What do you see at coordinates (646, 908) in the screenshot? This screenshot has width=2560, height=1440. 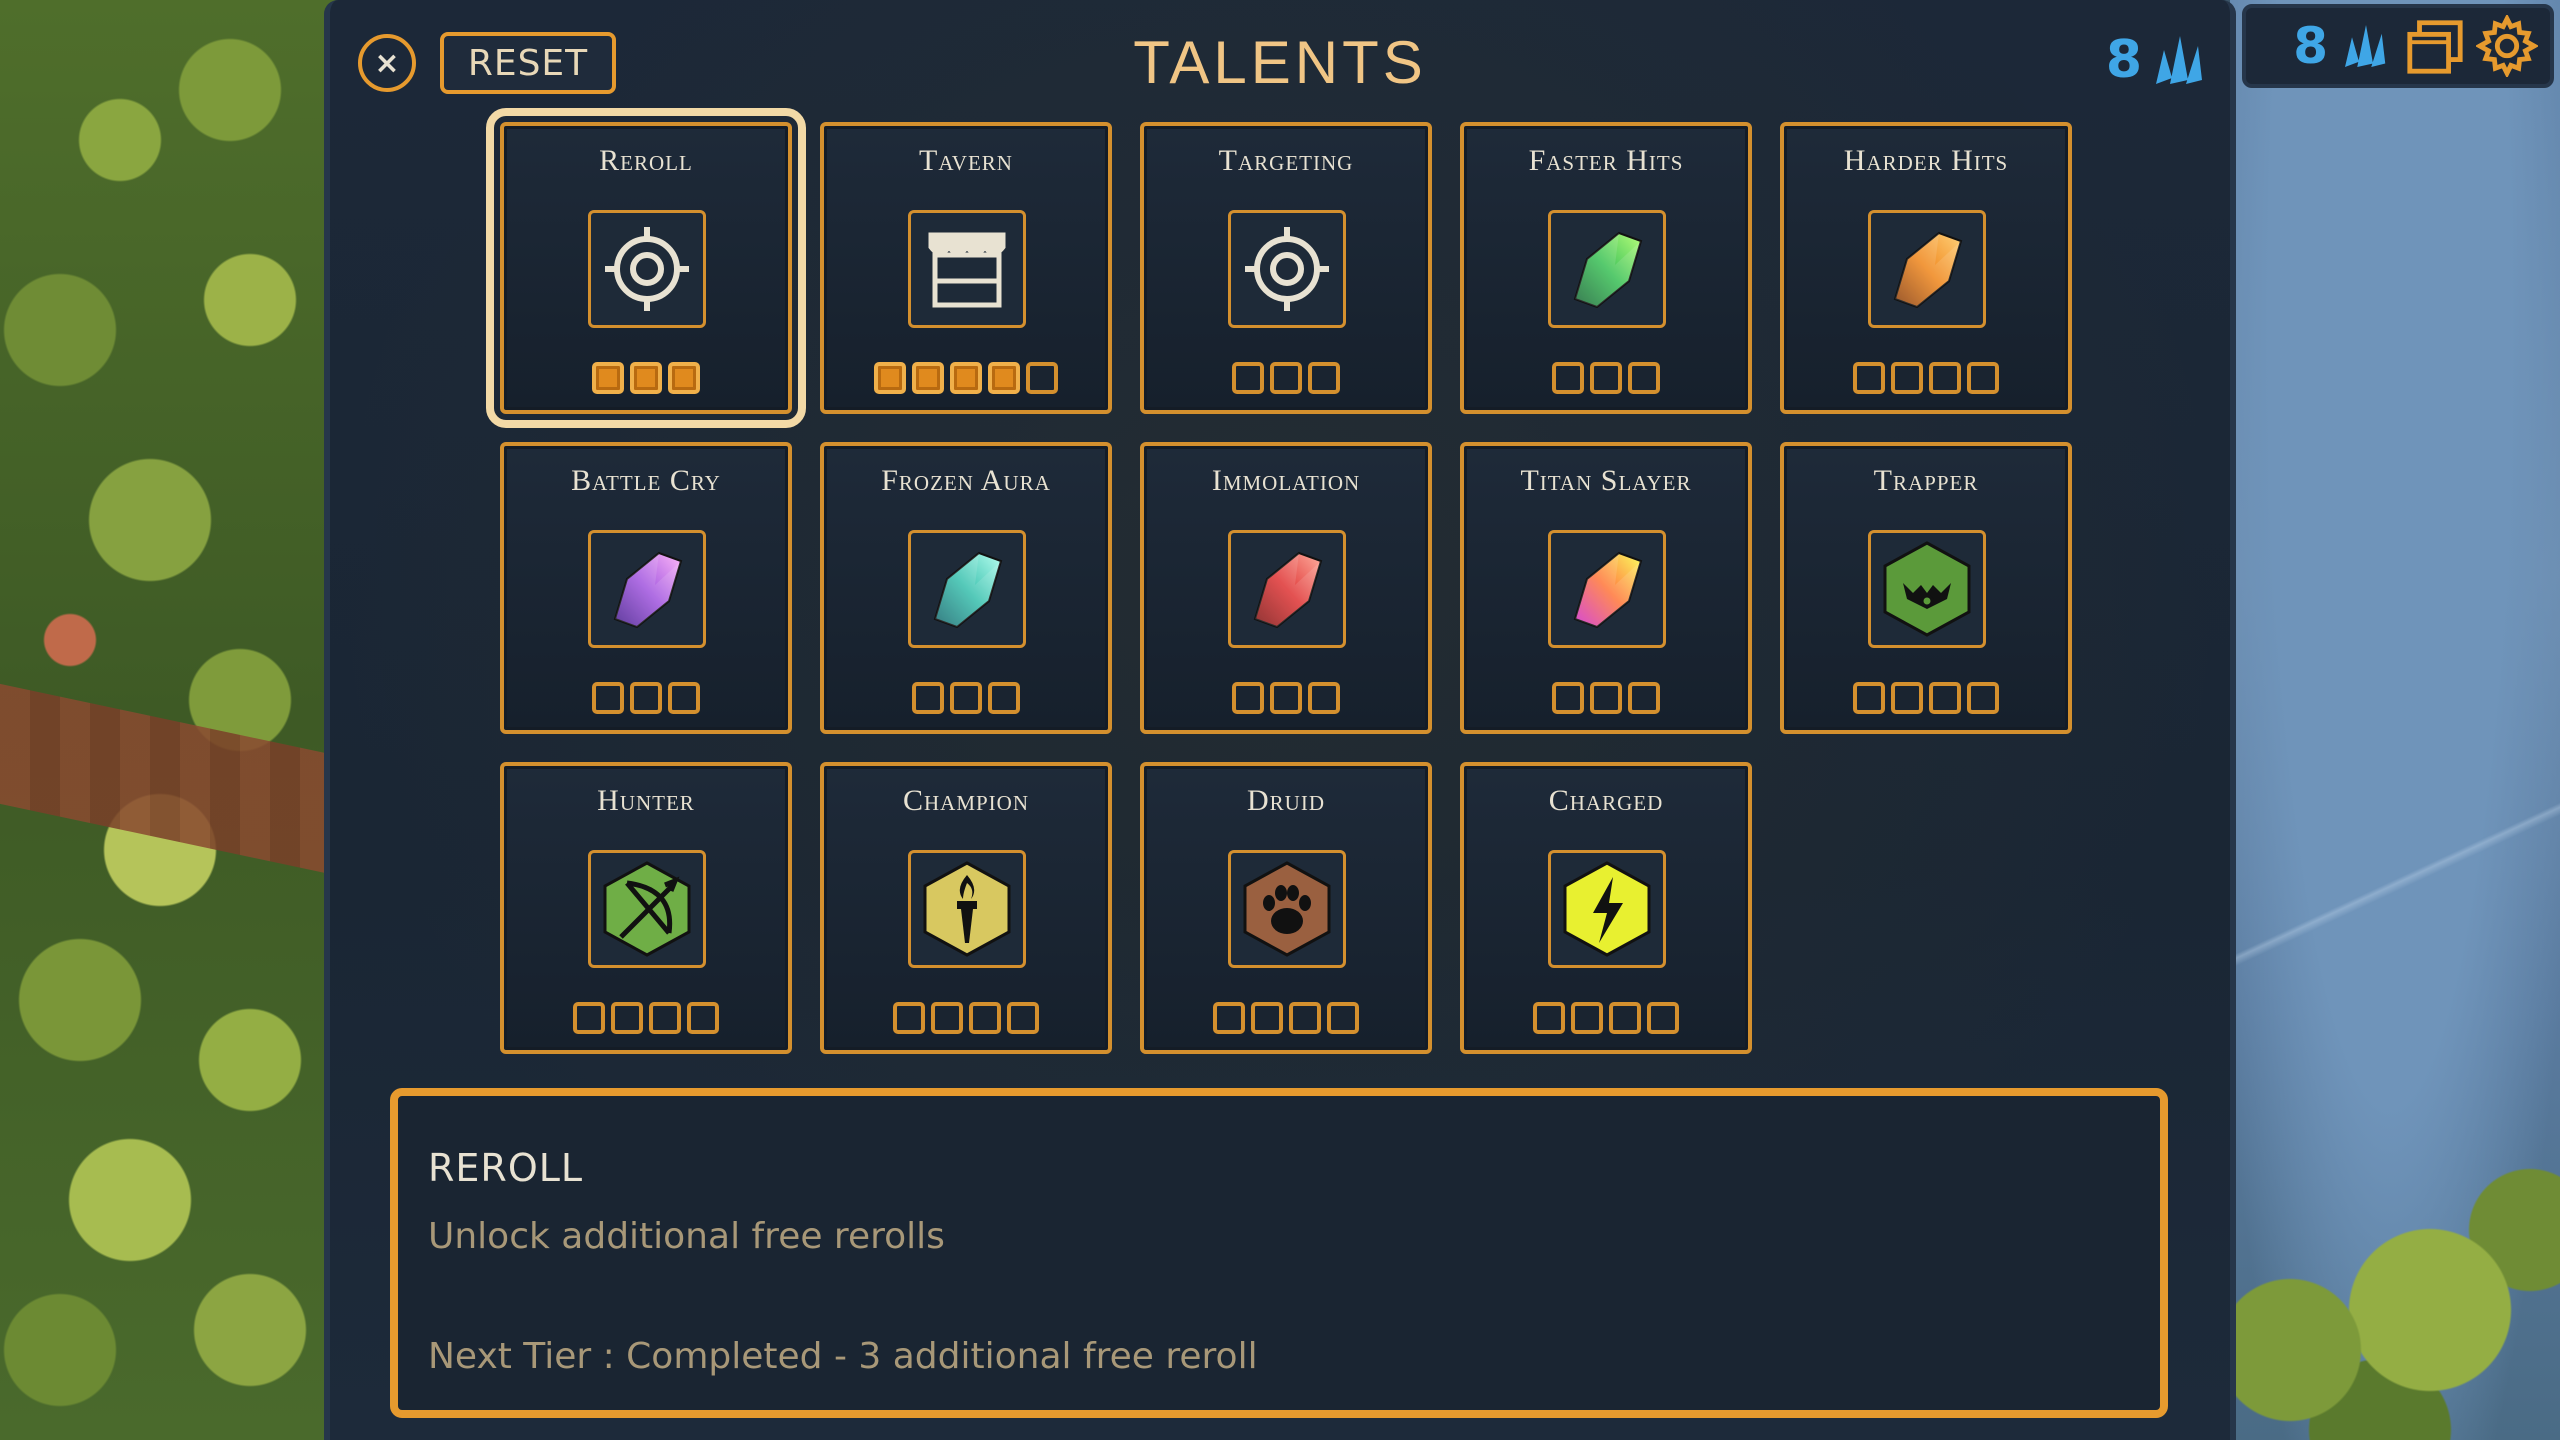 I see `talent-card-hunter: Hunter` at bounding box center [646, 908].